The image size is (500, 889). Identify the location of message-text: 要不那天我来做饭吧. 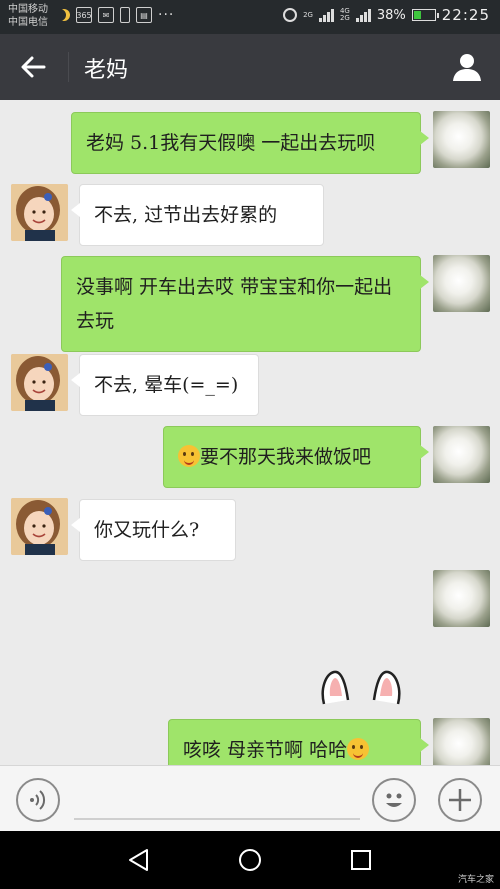
(286, 457).